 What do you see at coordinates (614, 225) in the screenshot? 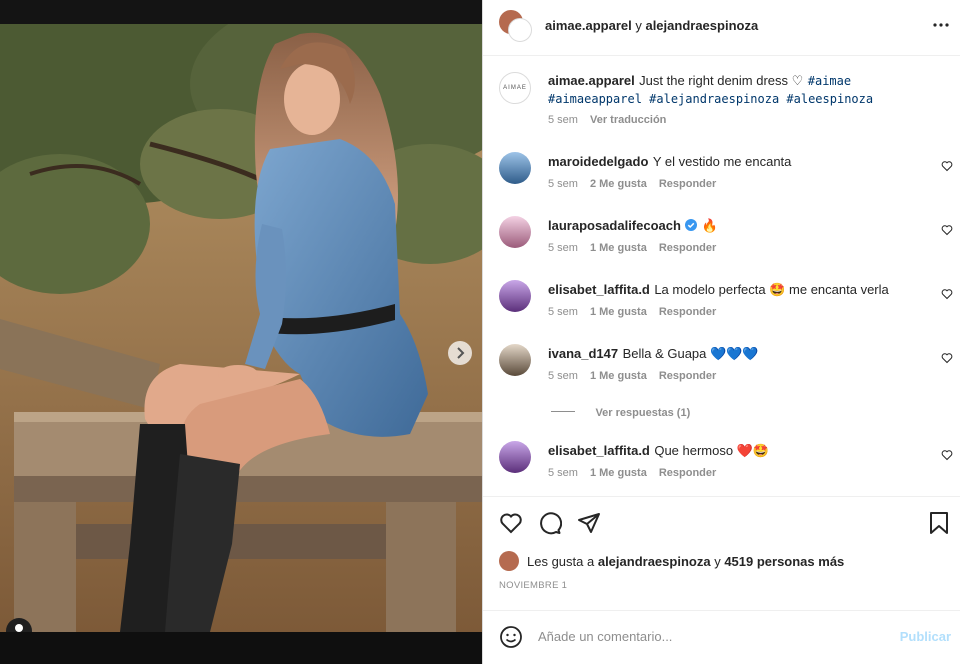
I see `comment-username: lauraposadalifecoach` at bounding box center [614, 225].